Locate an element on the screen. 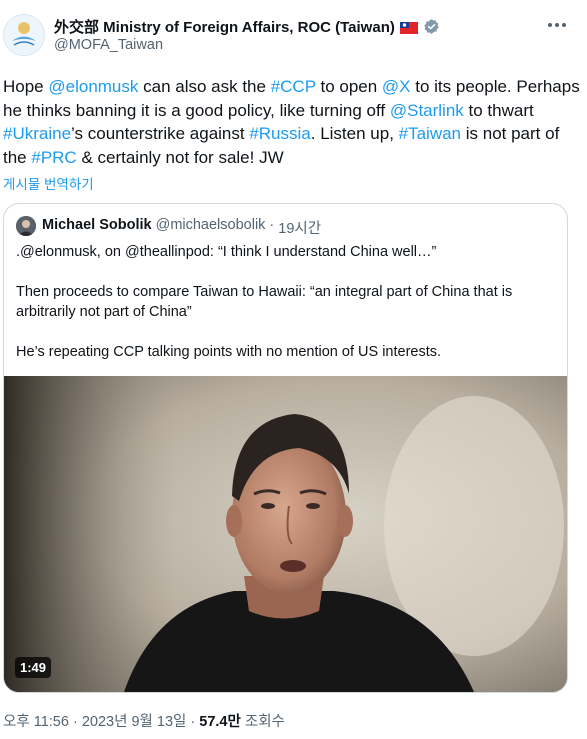 This screenshot has height=739, width=587. translate-post-link: 게시물 번역하기 is located at coordinates (48, 183).